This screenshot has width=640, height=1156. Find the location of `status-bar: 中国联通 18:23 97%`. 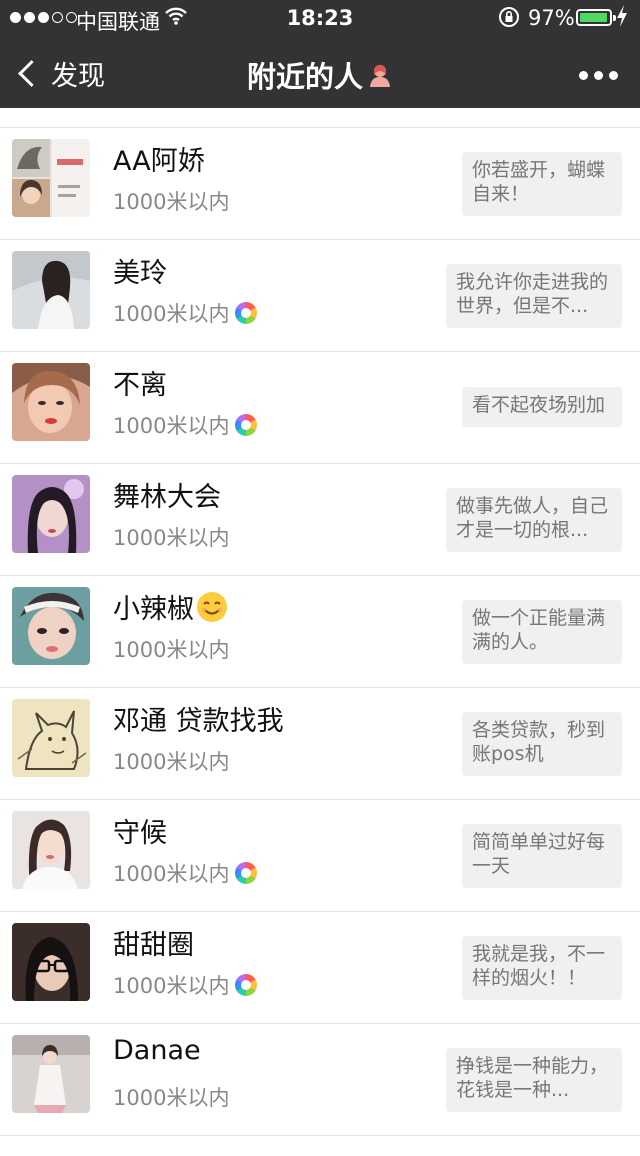

status-bar: 中国联通 18:23 97% is located at coordinates (320, 18).